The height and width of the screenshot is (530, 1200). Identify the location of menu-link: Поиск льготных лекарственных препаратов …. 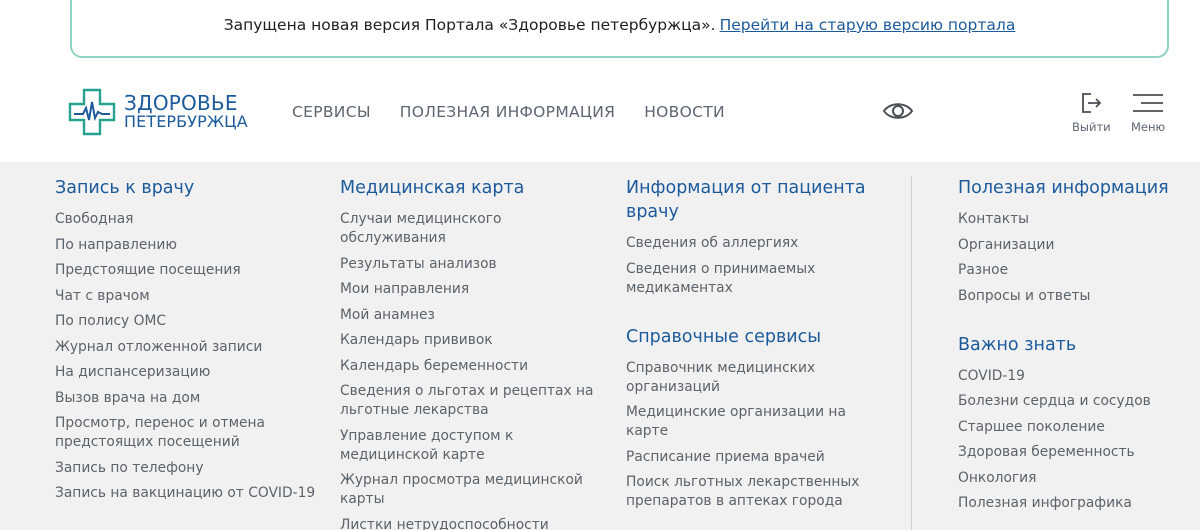
(751, 492).